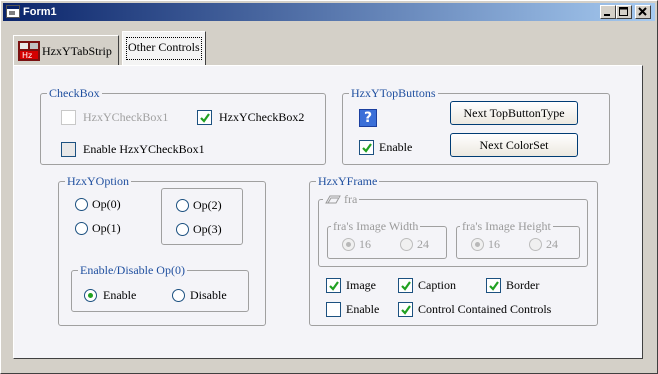 The image size is (658, 374). What do you see at coordinates (207, 205) in the screenshot?
I see `op2-label: Op(2)` at bounding box center [207, 205].